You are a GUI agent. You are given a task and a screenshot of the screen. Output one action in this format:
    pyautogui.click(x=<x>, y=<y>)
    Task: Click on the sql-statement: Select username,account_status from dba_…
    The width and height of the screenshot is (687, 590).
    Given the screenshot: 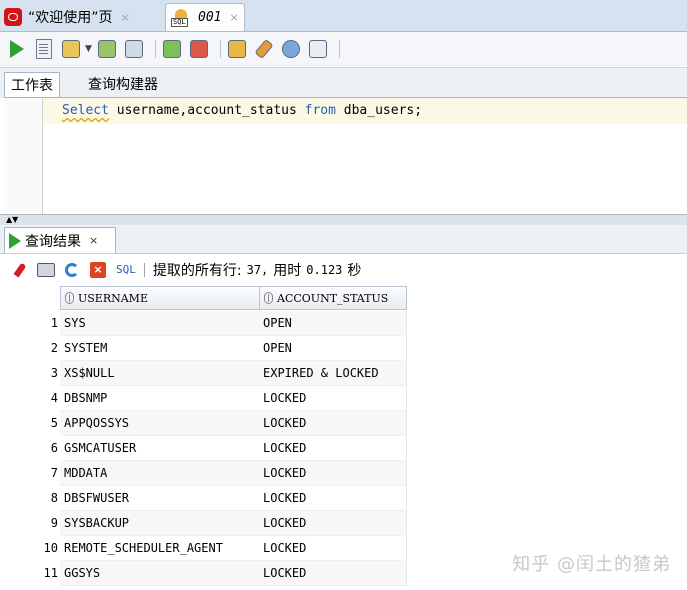 What is the action you would take?
    pyautogui.click(x=242, y=110)
    